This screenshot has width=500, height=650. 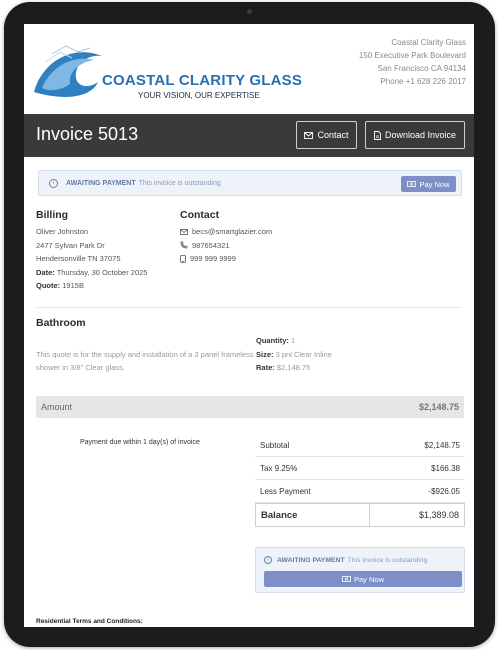 What do you see at coordinates (61, 323) in the screenshot?
I see `room-heading: Bathroom` at bounding box center [61, 323].